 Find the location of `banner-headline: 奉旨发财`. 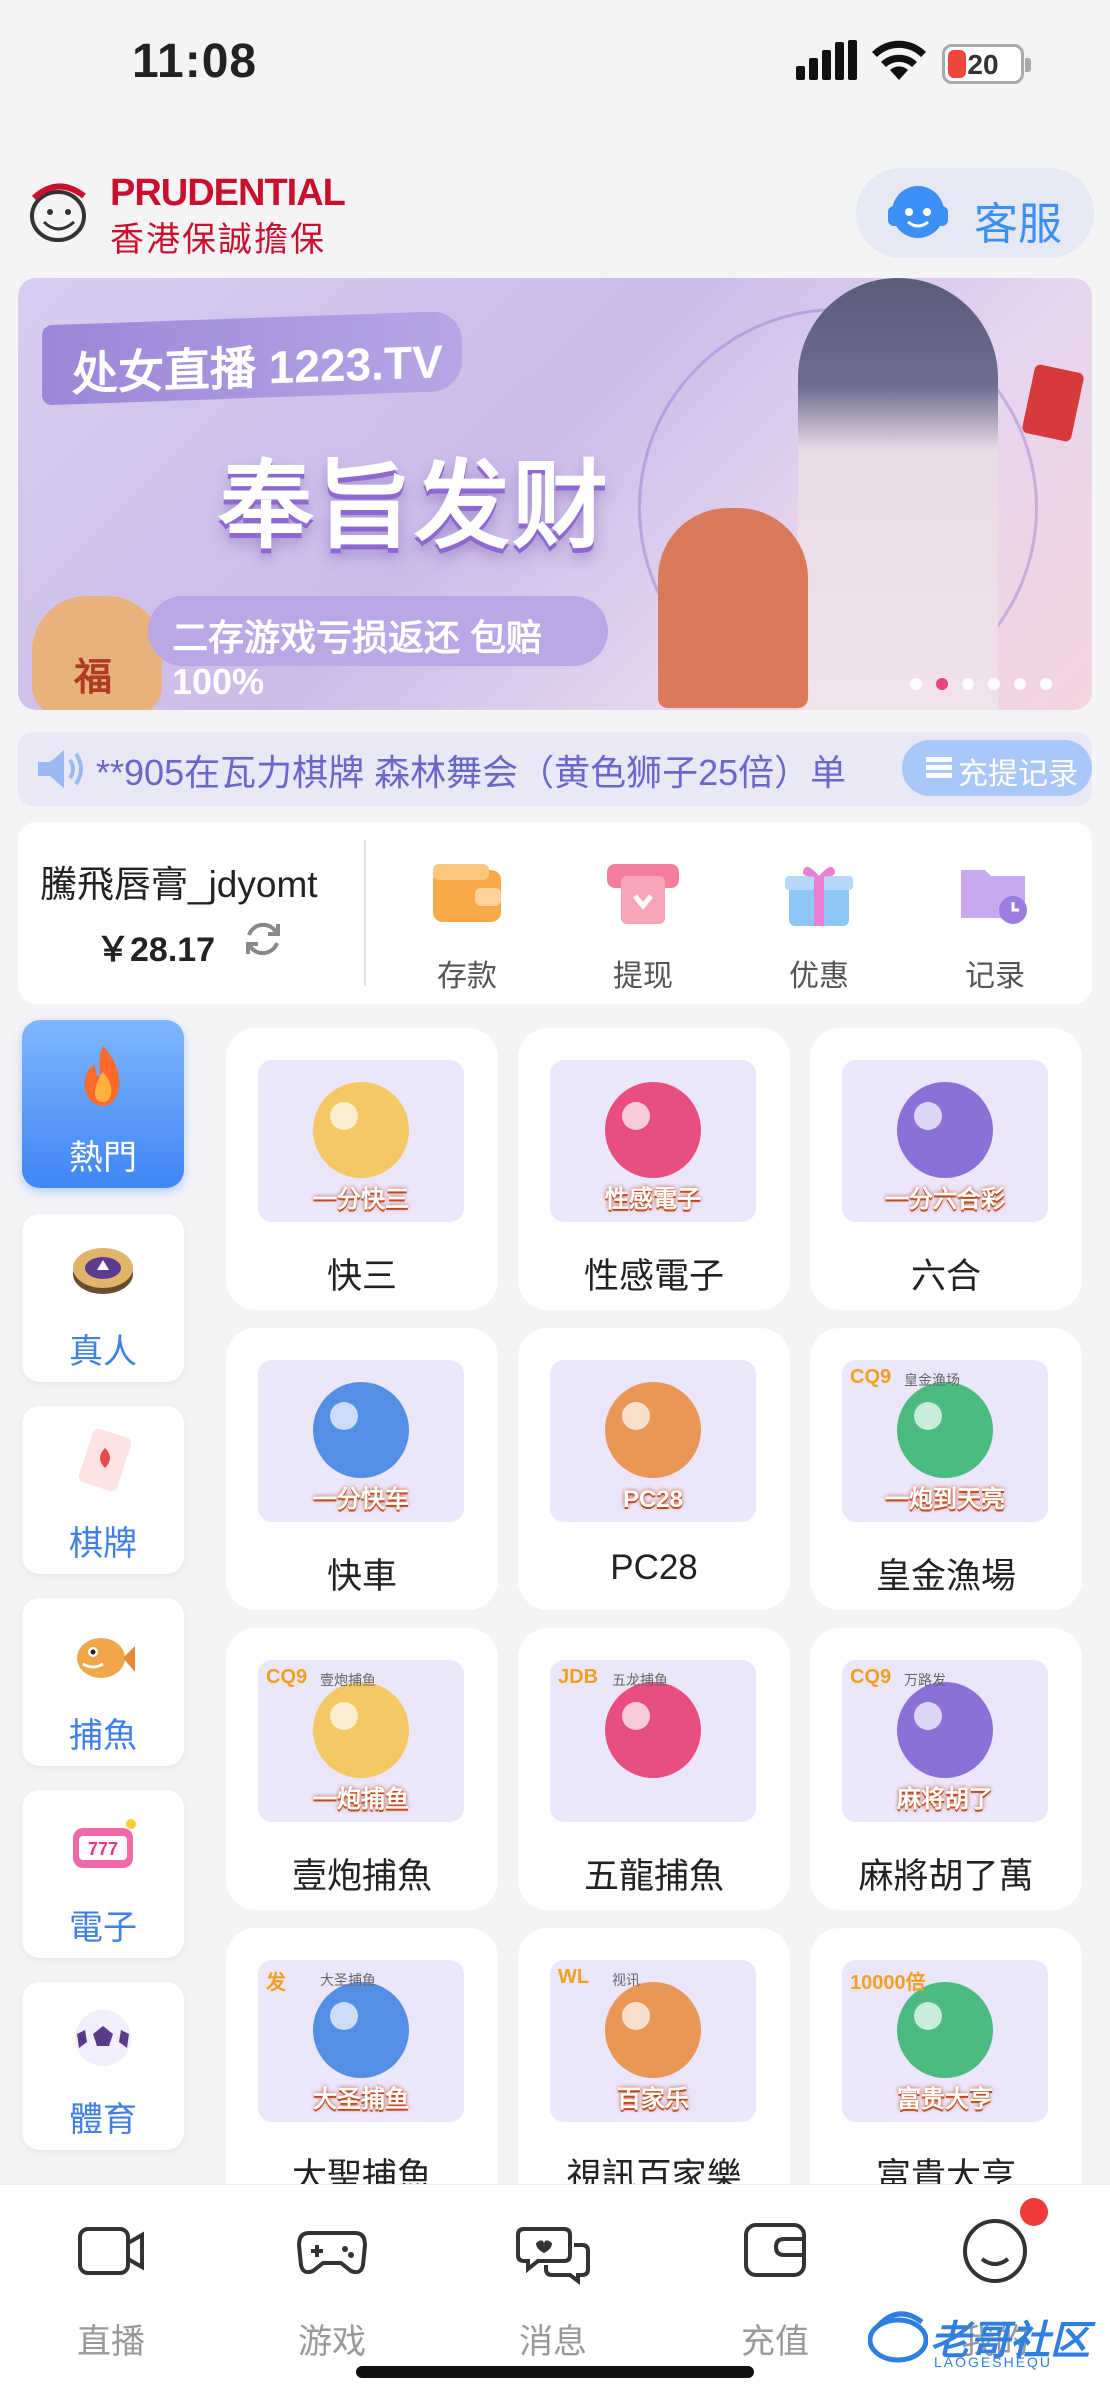

banner-headline: 奉旨发财 is located at coordinates (414, 506).